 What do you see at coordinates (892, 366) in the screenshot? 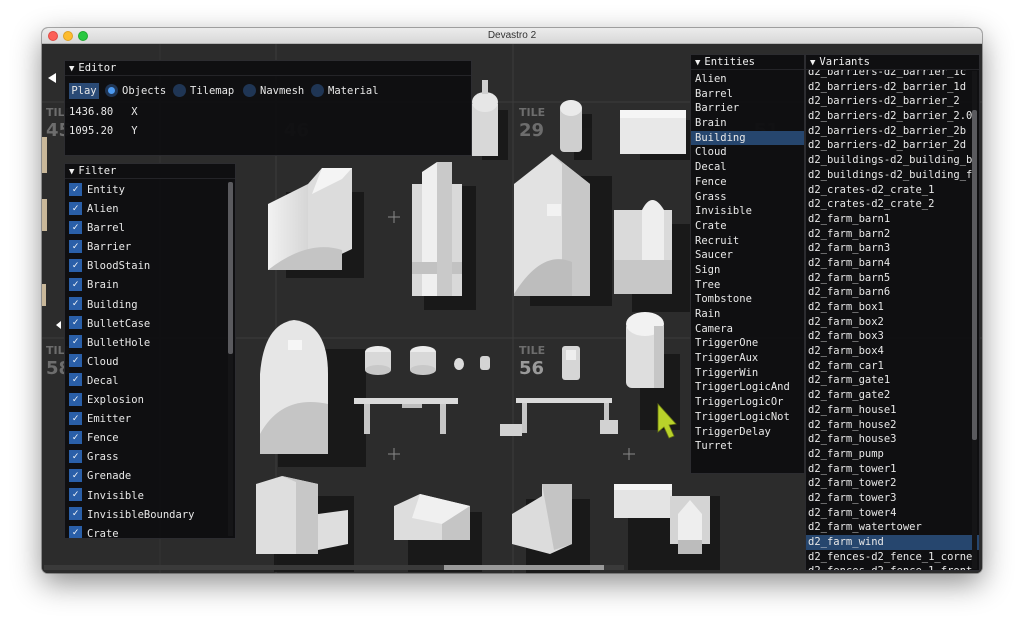
I see `variant-list-item: d2_farm_car1` at bounding box center [892, 366].